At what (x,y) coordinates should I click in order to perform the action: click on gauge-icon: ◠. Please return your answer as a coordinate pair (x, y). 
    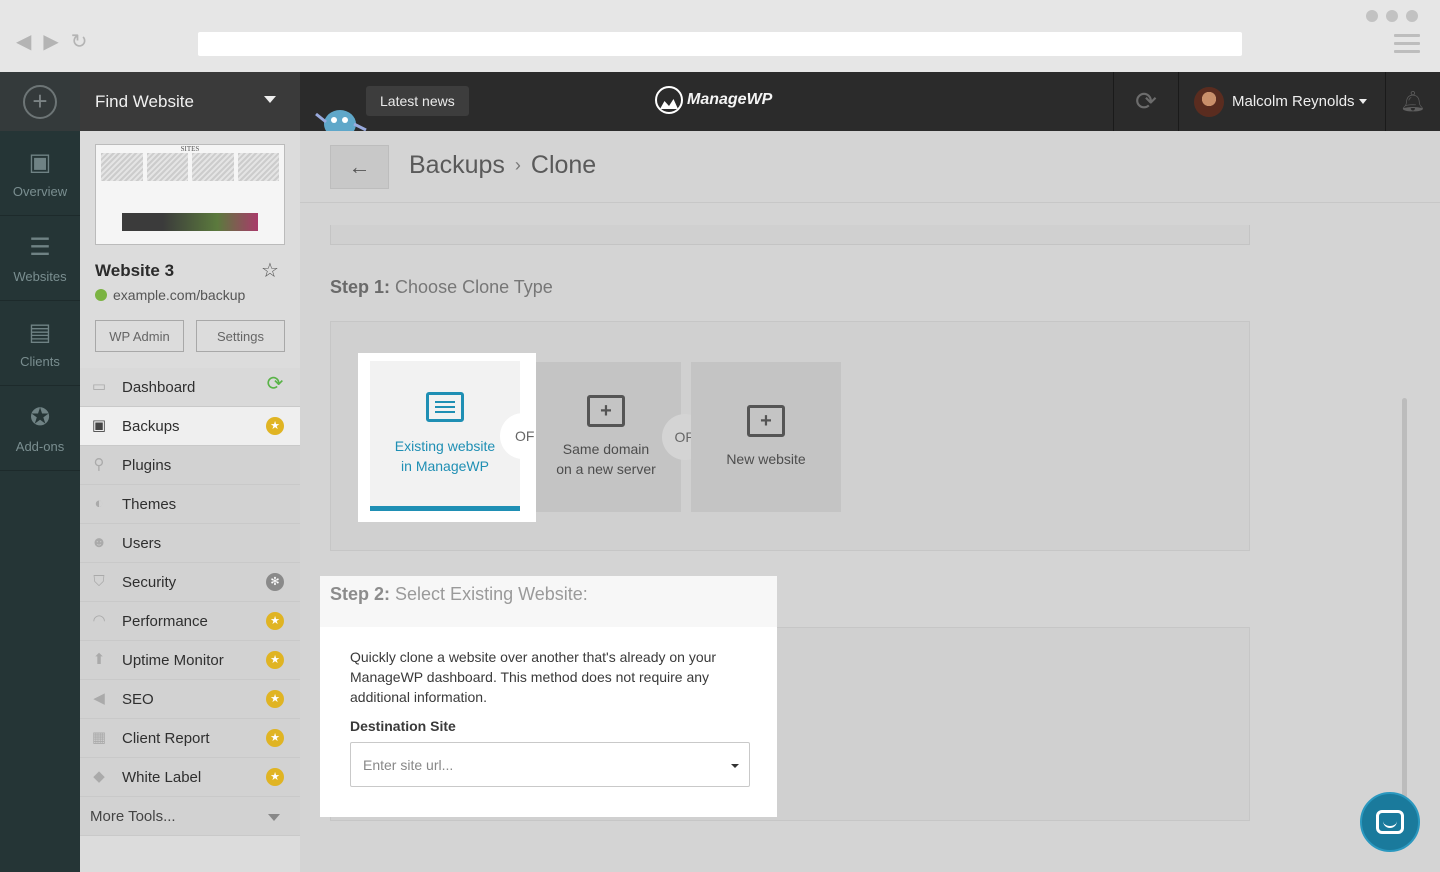
    Looking at the image, I should click on (99, 620).